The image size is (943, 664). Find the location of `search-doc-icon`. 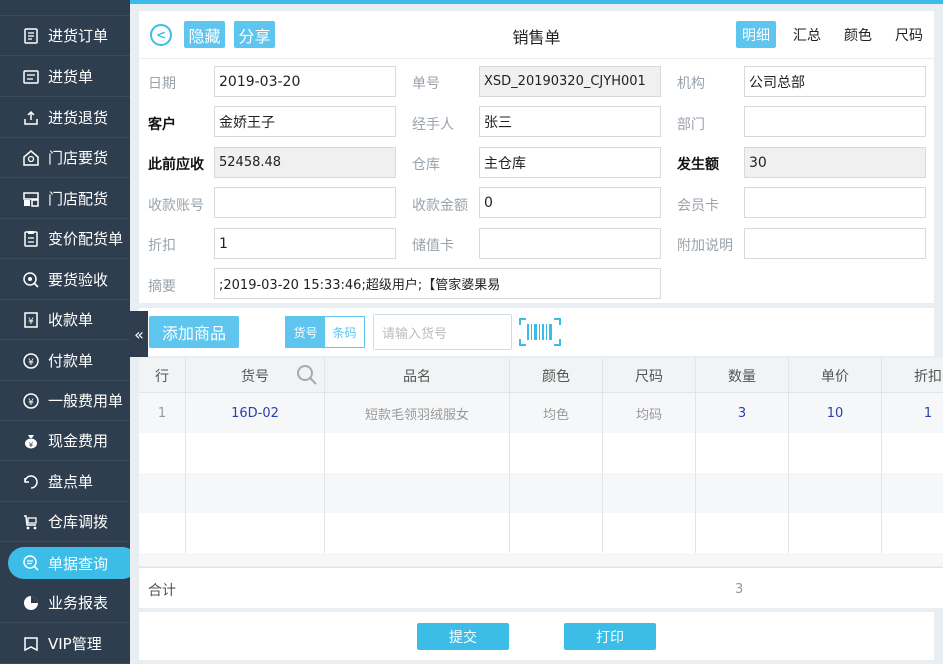

search-doc-icon is located at coordinates (31, 563).